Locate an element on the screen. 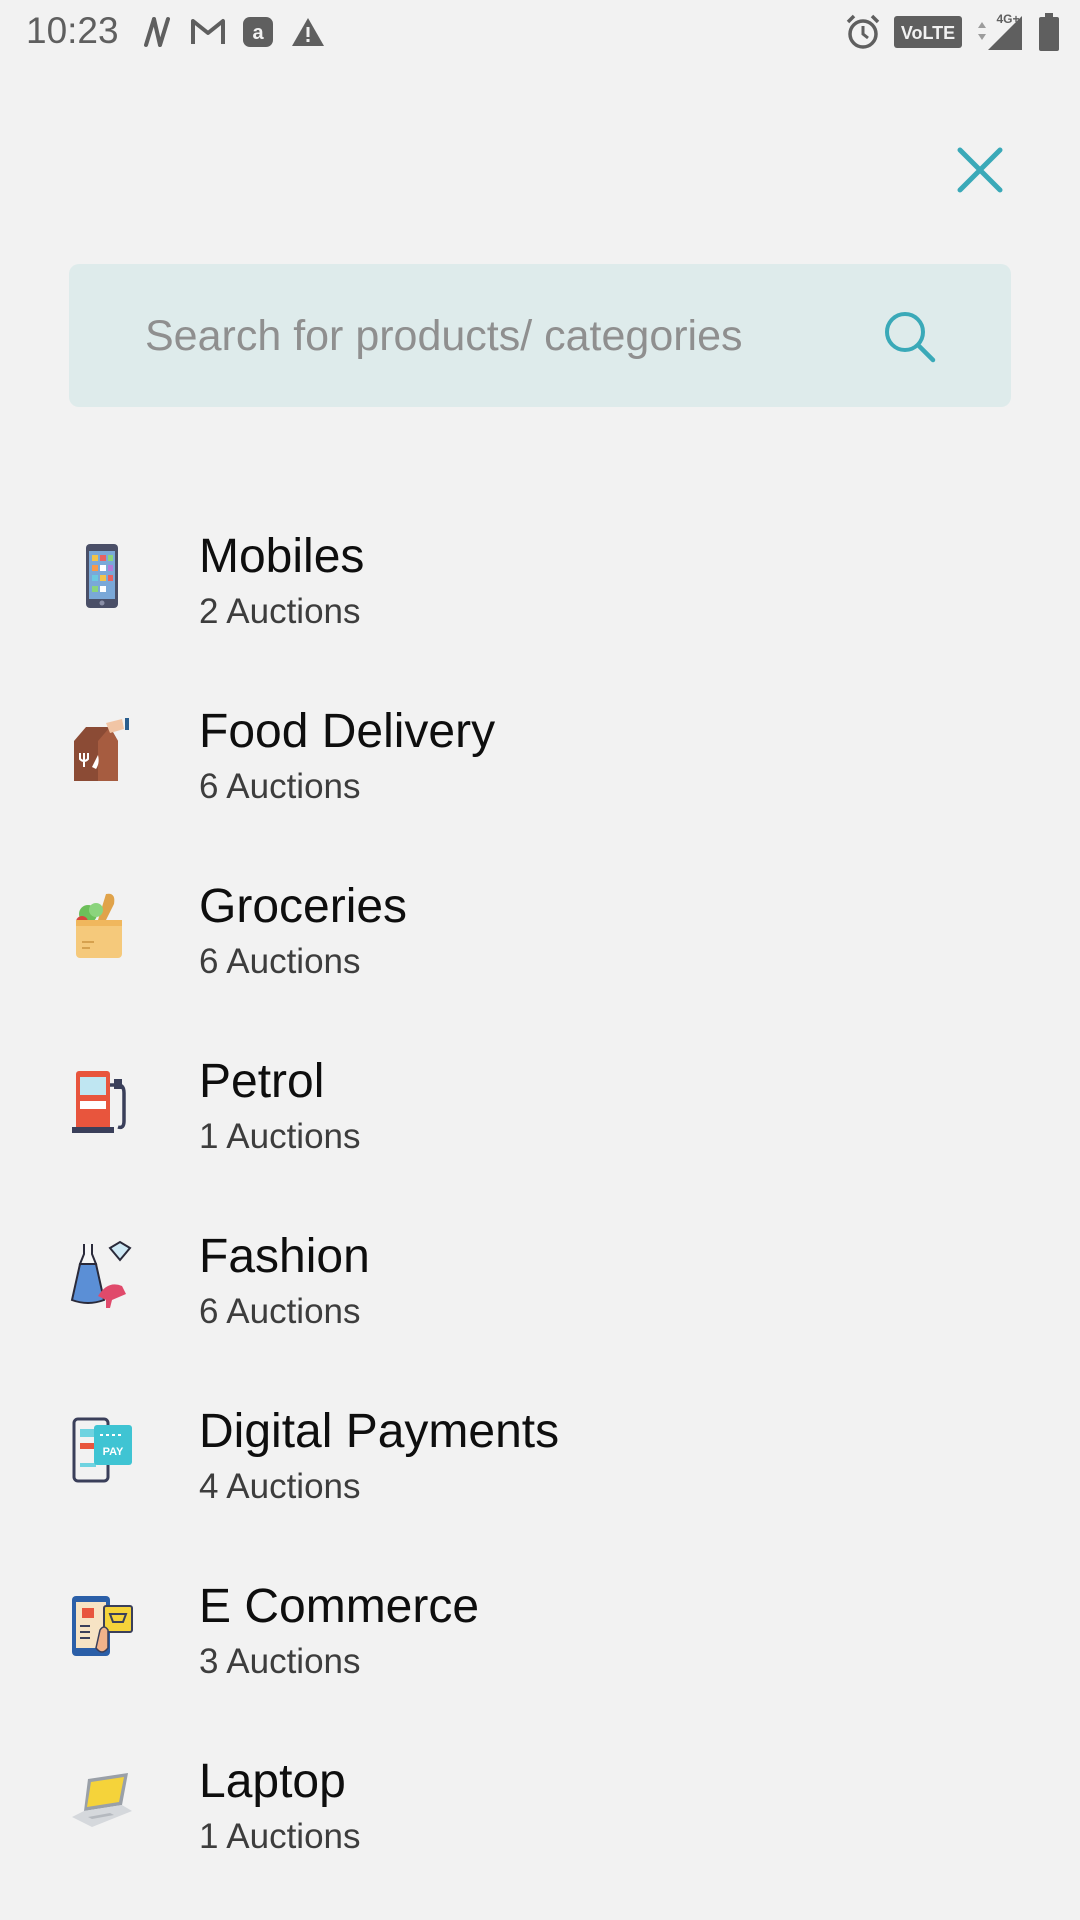  svg-text: a is located at coordinates (258, 33).